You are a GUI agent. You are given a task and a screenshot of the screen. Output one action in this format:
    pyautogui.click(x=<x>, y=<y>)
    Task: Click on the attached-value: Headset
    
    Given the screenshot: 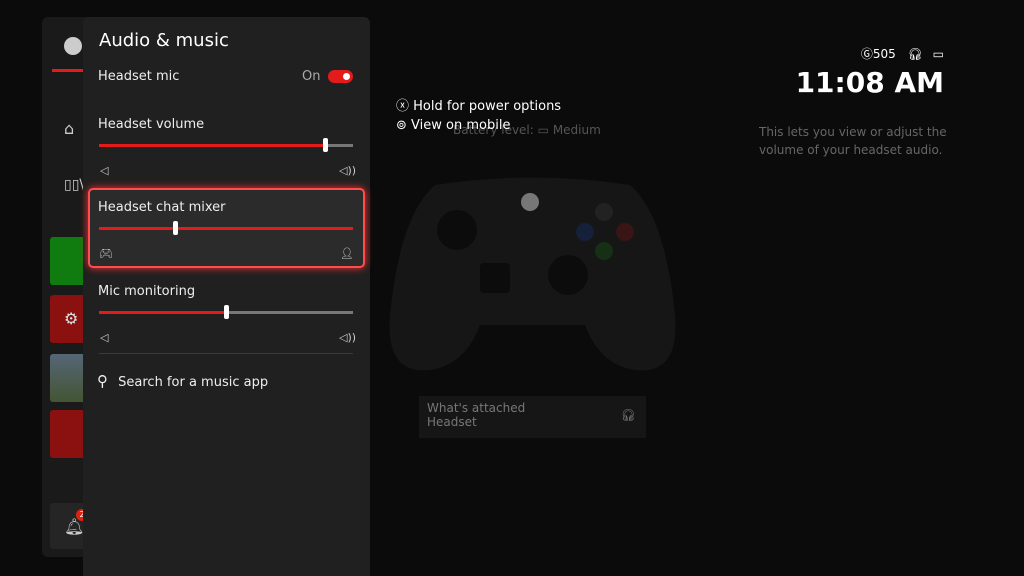 What is the action you would take?
    pyautogui.click(x=452, y=422)
    